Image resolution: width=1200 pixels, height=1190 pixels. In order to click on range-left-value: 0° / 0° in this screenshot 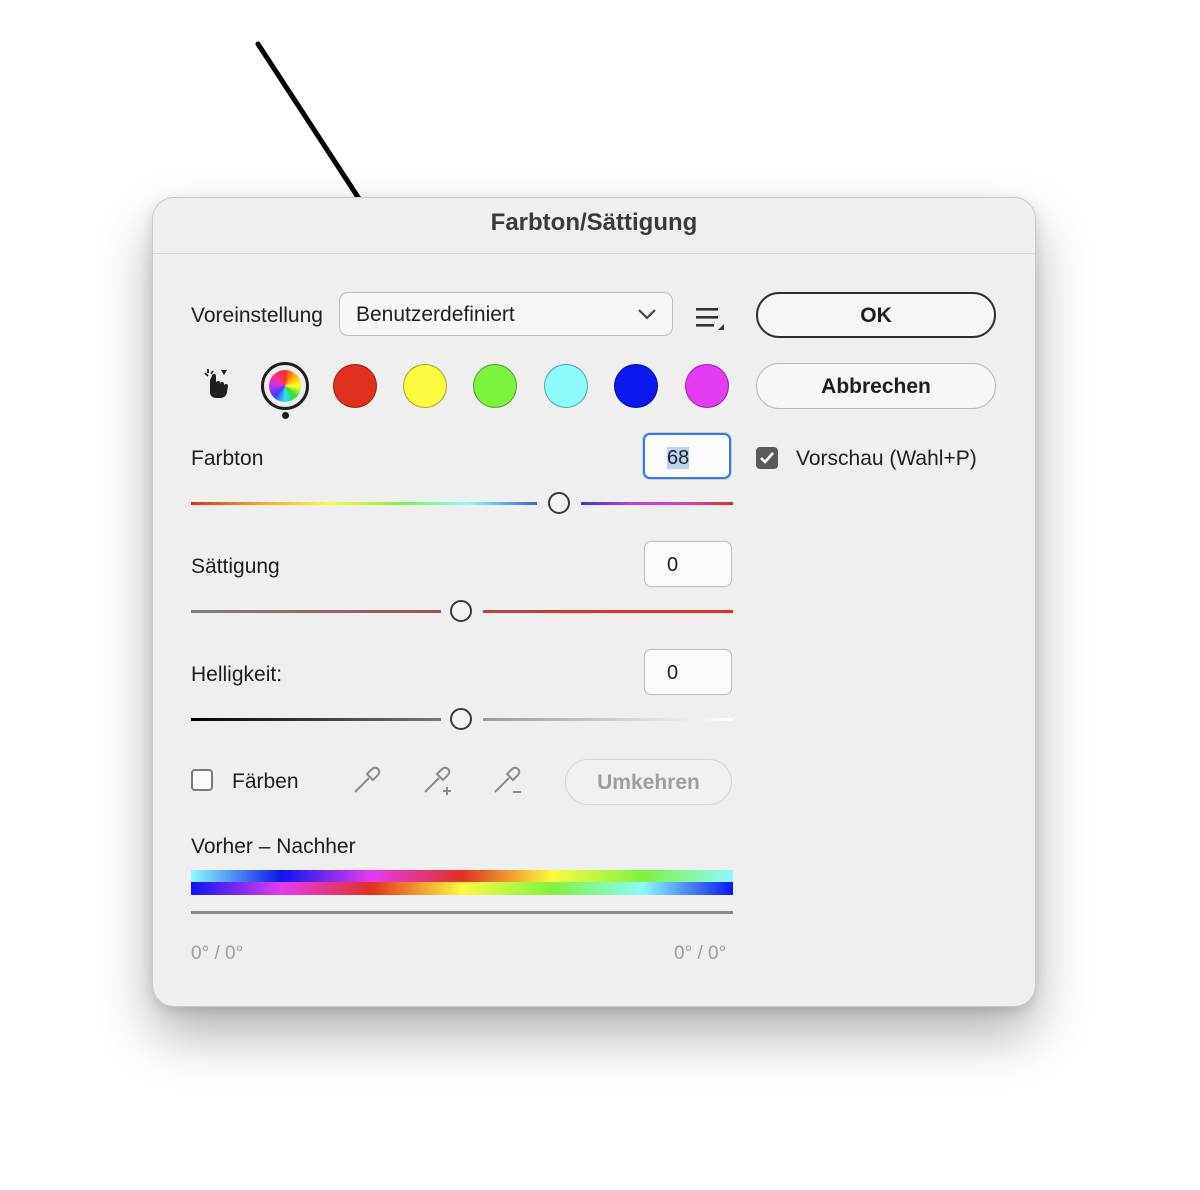, I will do `click(217, 953)`.